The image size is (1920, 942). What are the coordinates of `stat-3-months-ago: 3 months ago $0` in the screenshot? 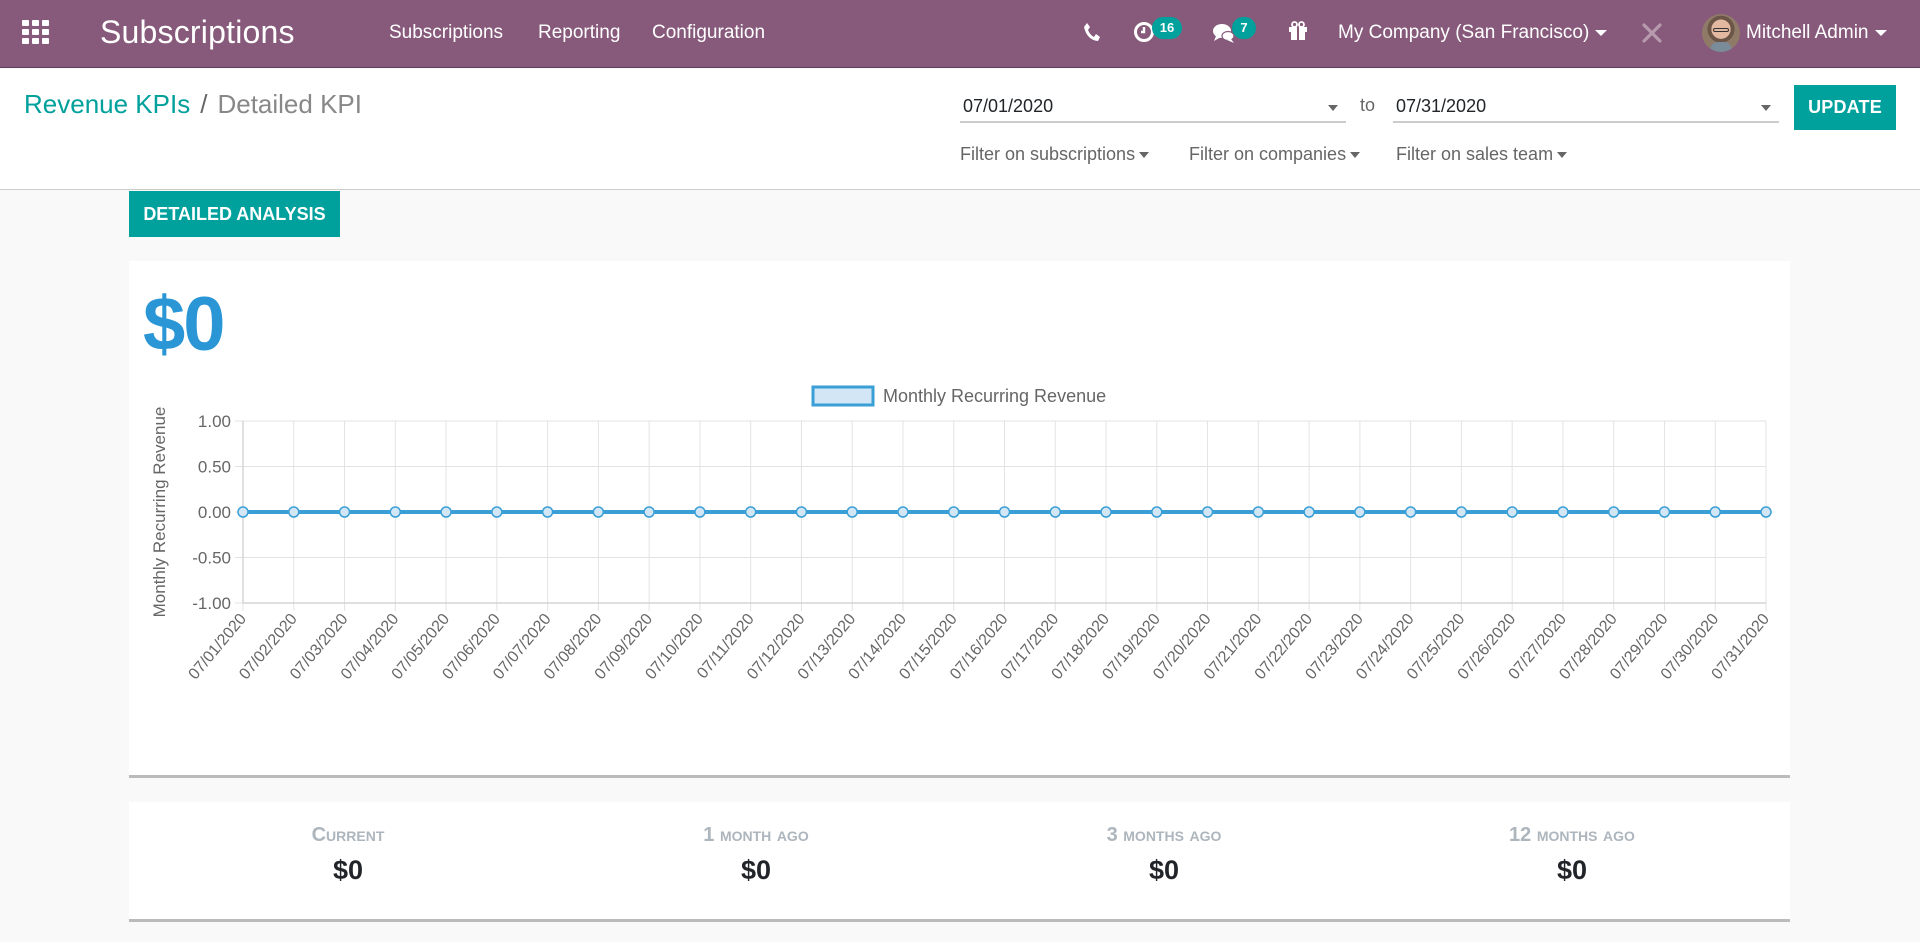 It's located at (1164, 855).